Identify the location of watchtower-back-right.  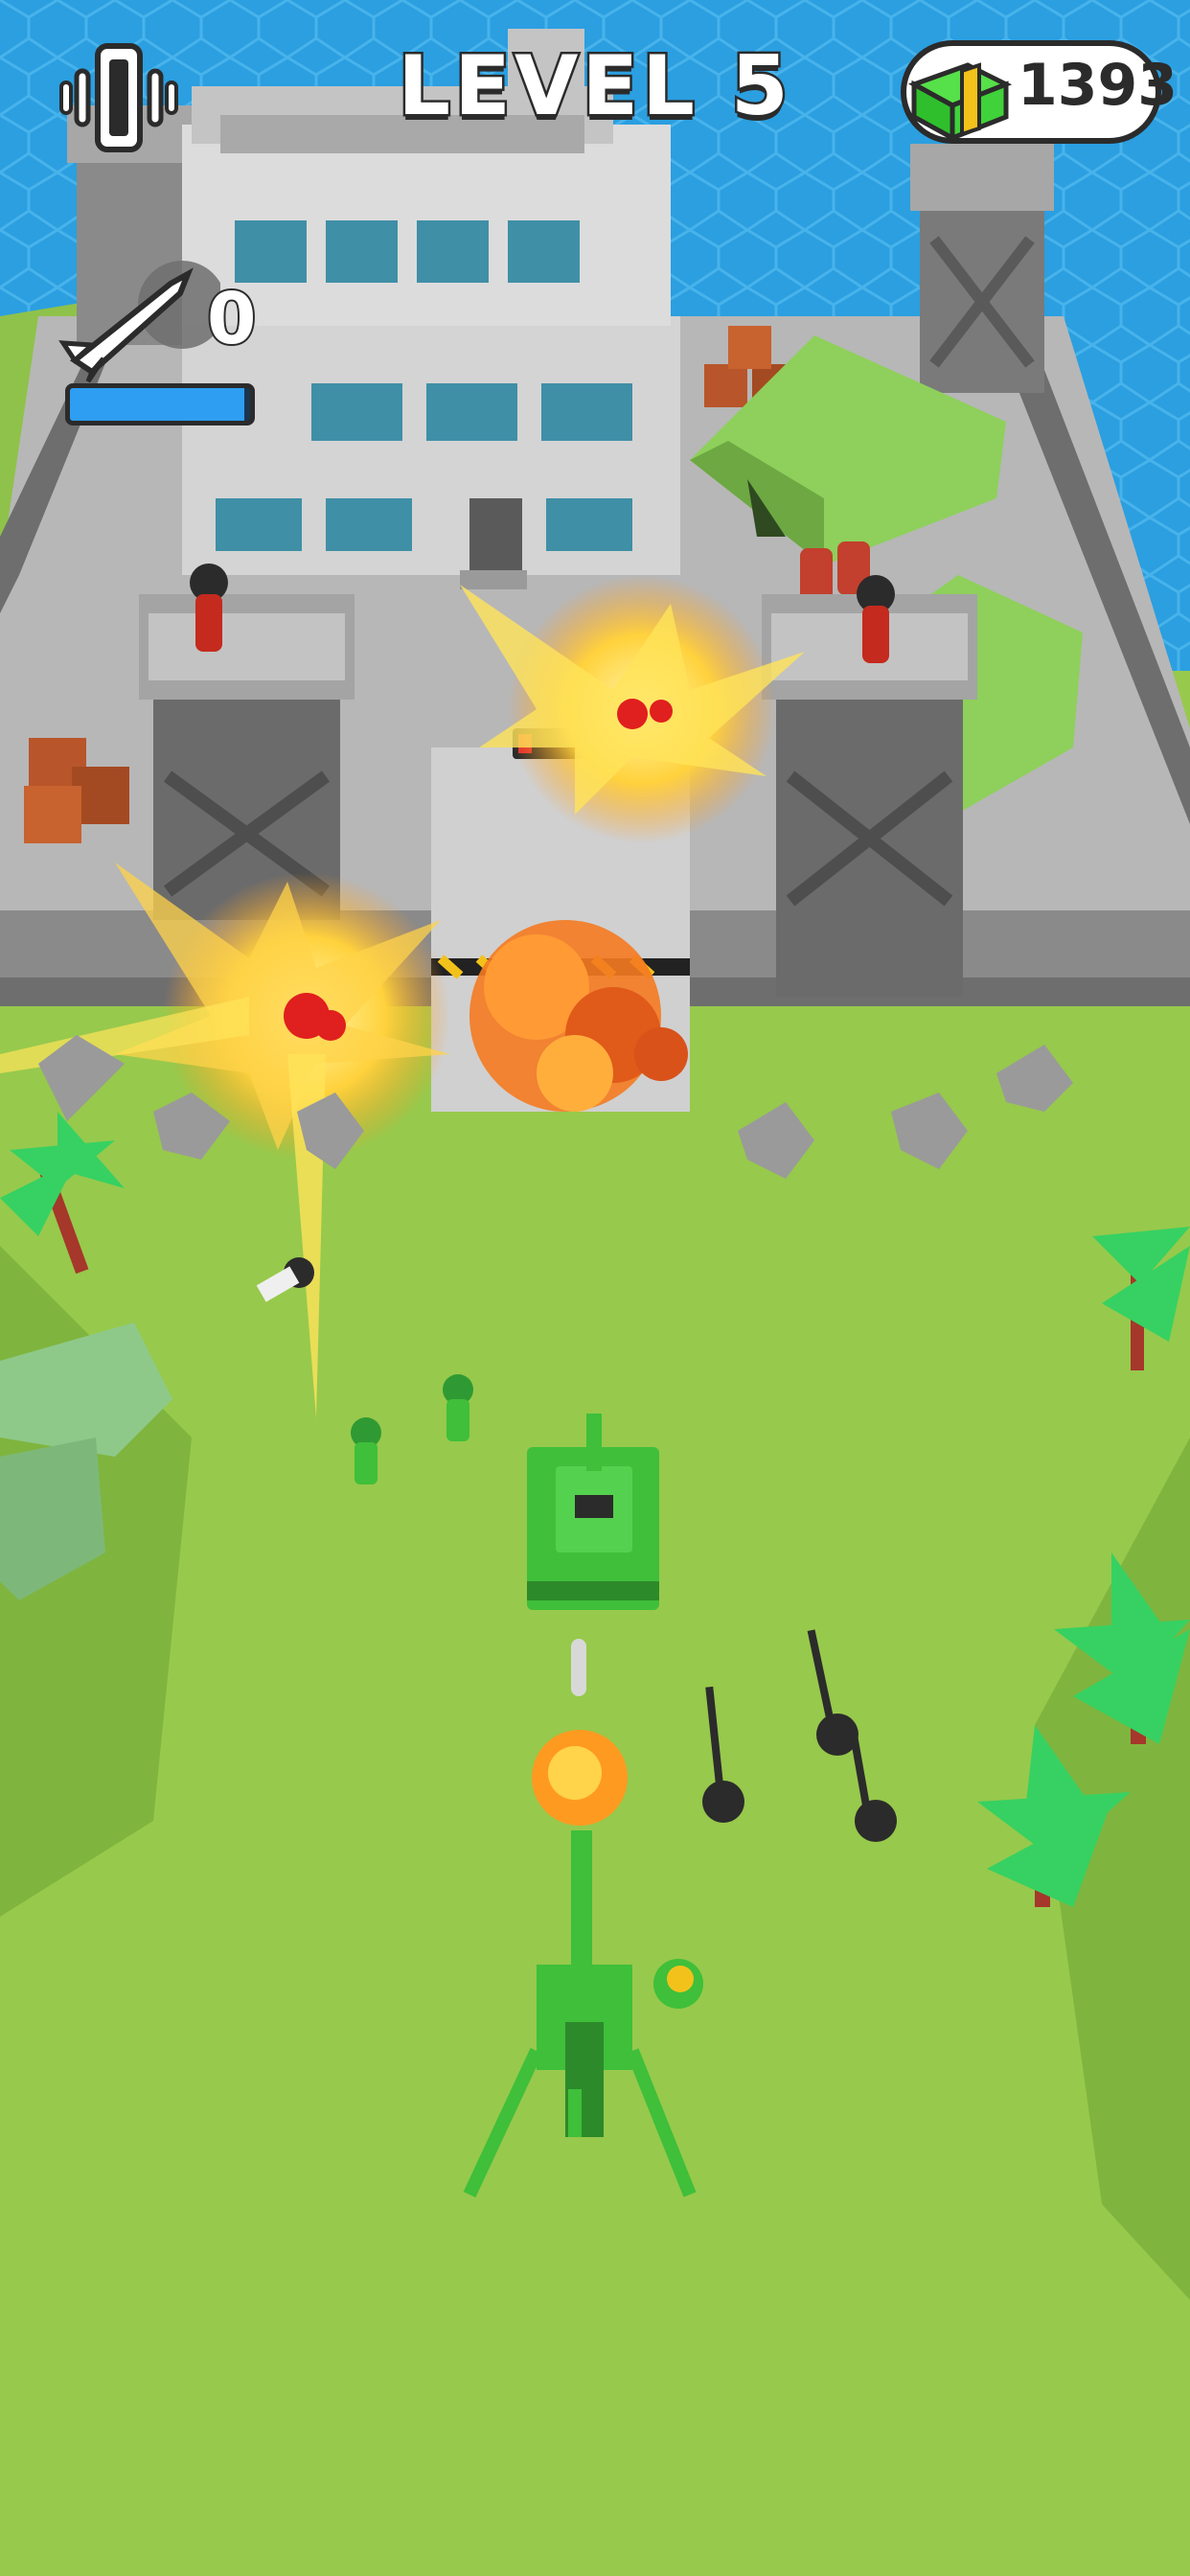
(982, 268).